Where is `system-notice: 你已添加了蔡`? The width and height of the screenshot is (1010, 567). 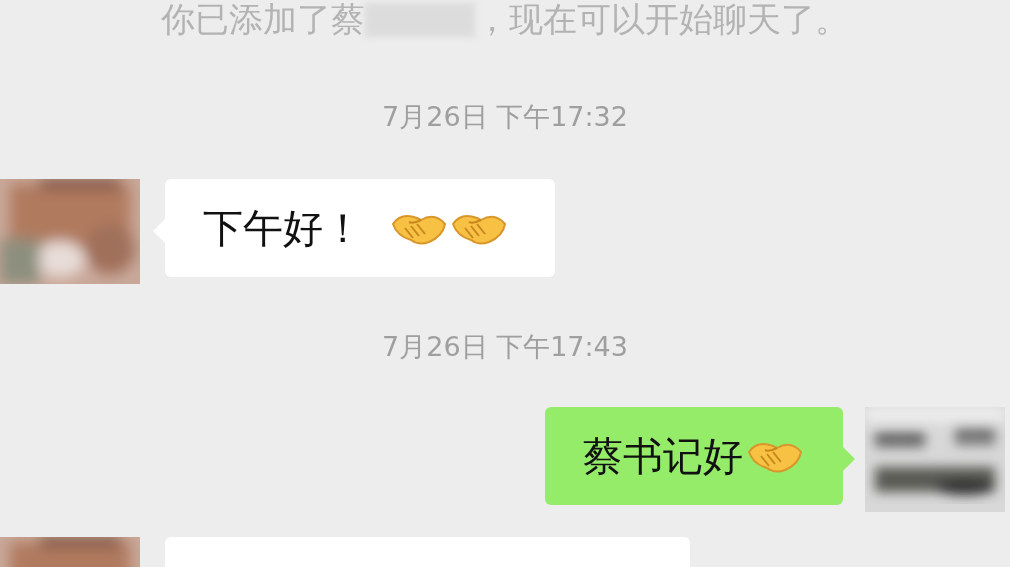 system-notice: 你已添加了蔡 is located at coordinates (263, 20).